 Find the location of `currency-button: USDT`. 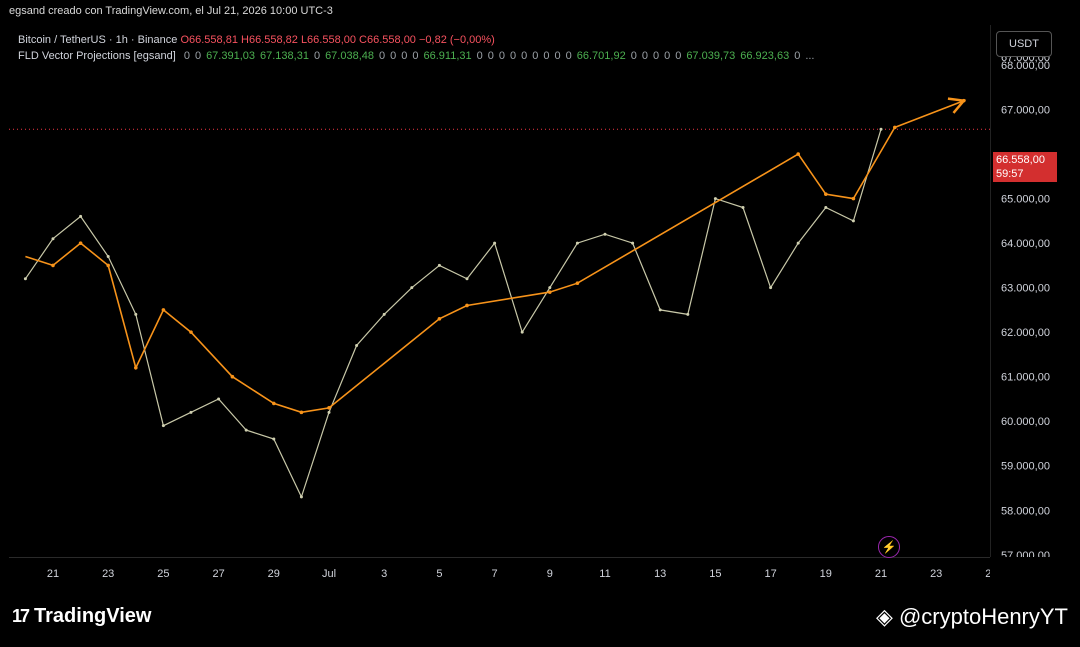

currency-button: USDT is located at coordinates (1024, 44).